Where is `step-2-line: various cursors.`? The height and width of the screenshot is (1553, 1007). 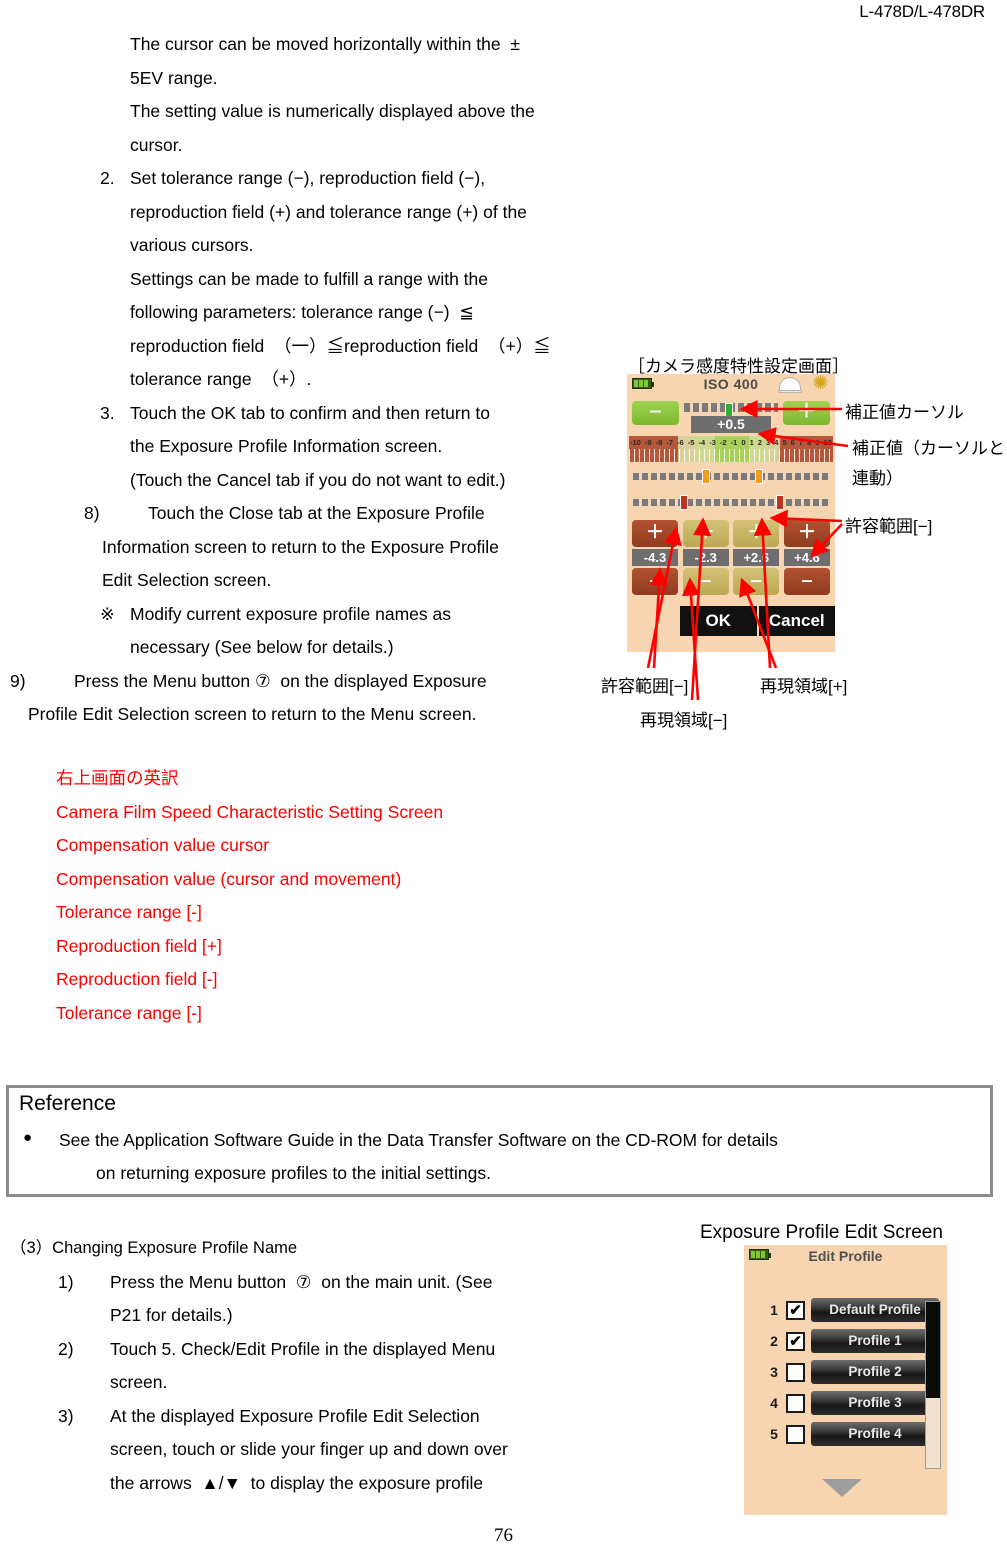 step-2-line: various cursors. is located at coordinates (192, 245).